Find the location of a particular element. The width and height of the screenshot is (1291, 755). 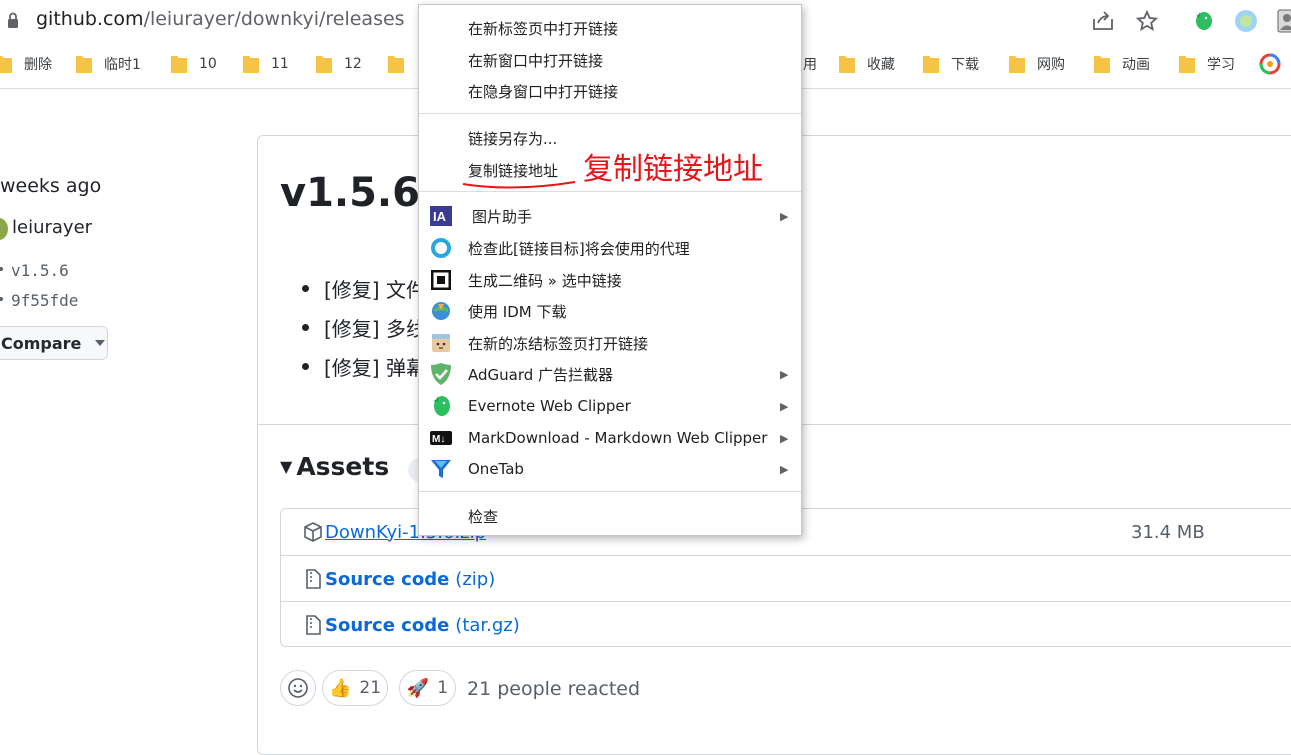

assets-toggle: ▼ Assets is located at coordinates (334, 466).